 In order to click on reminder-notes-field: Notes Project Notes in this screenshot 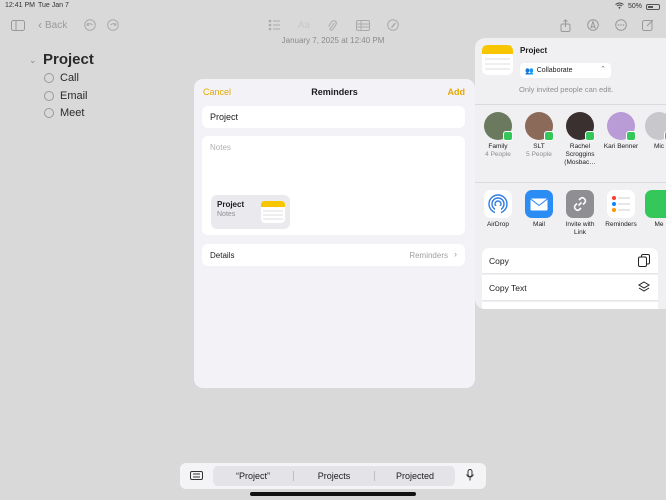, I will do `click(333, 185)`.